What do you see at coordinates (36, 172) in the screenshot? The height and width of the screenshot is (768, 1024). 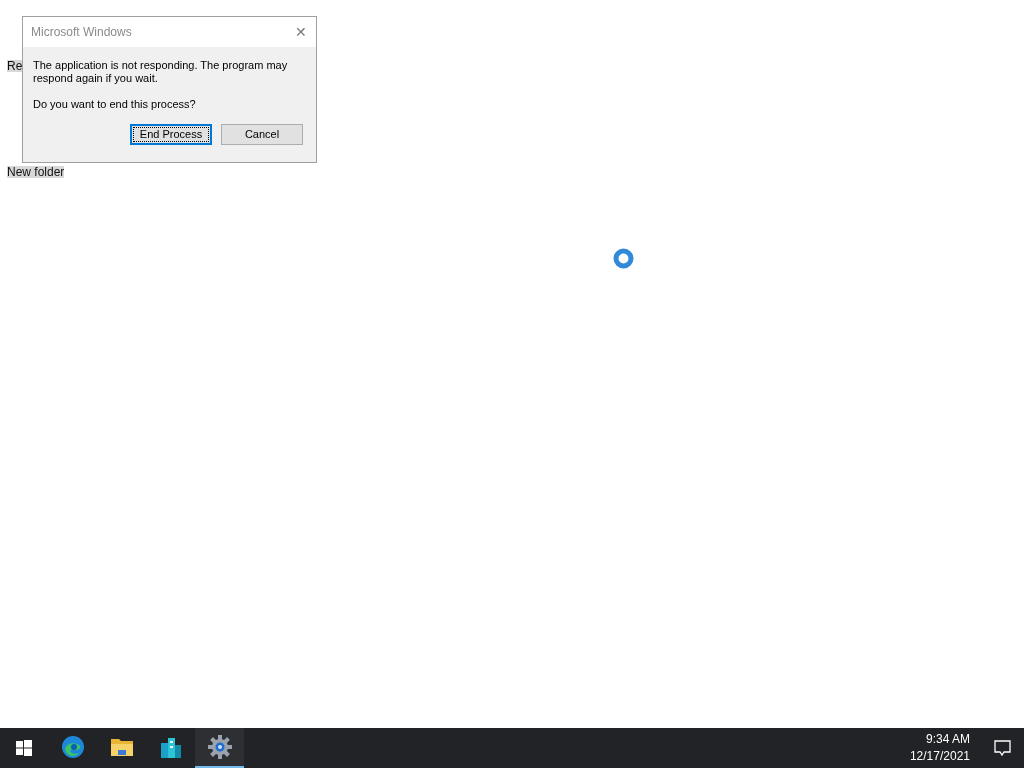 I see `desktop-icon-label: New folder` at bounding box center [36, 172].